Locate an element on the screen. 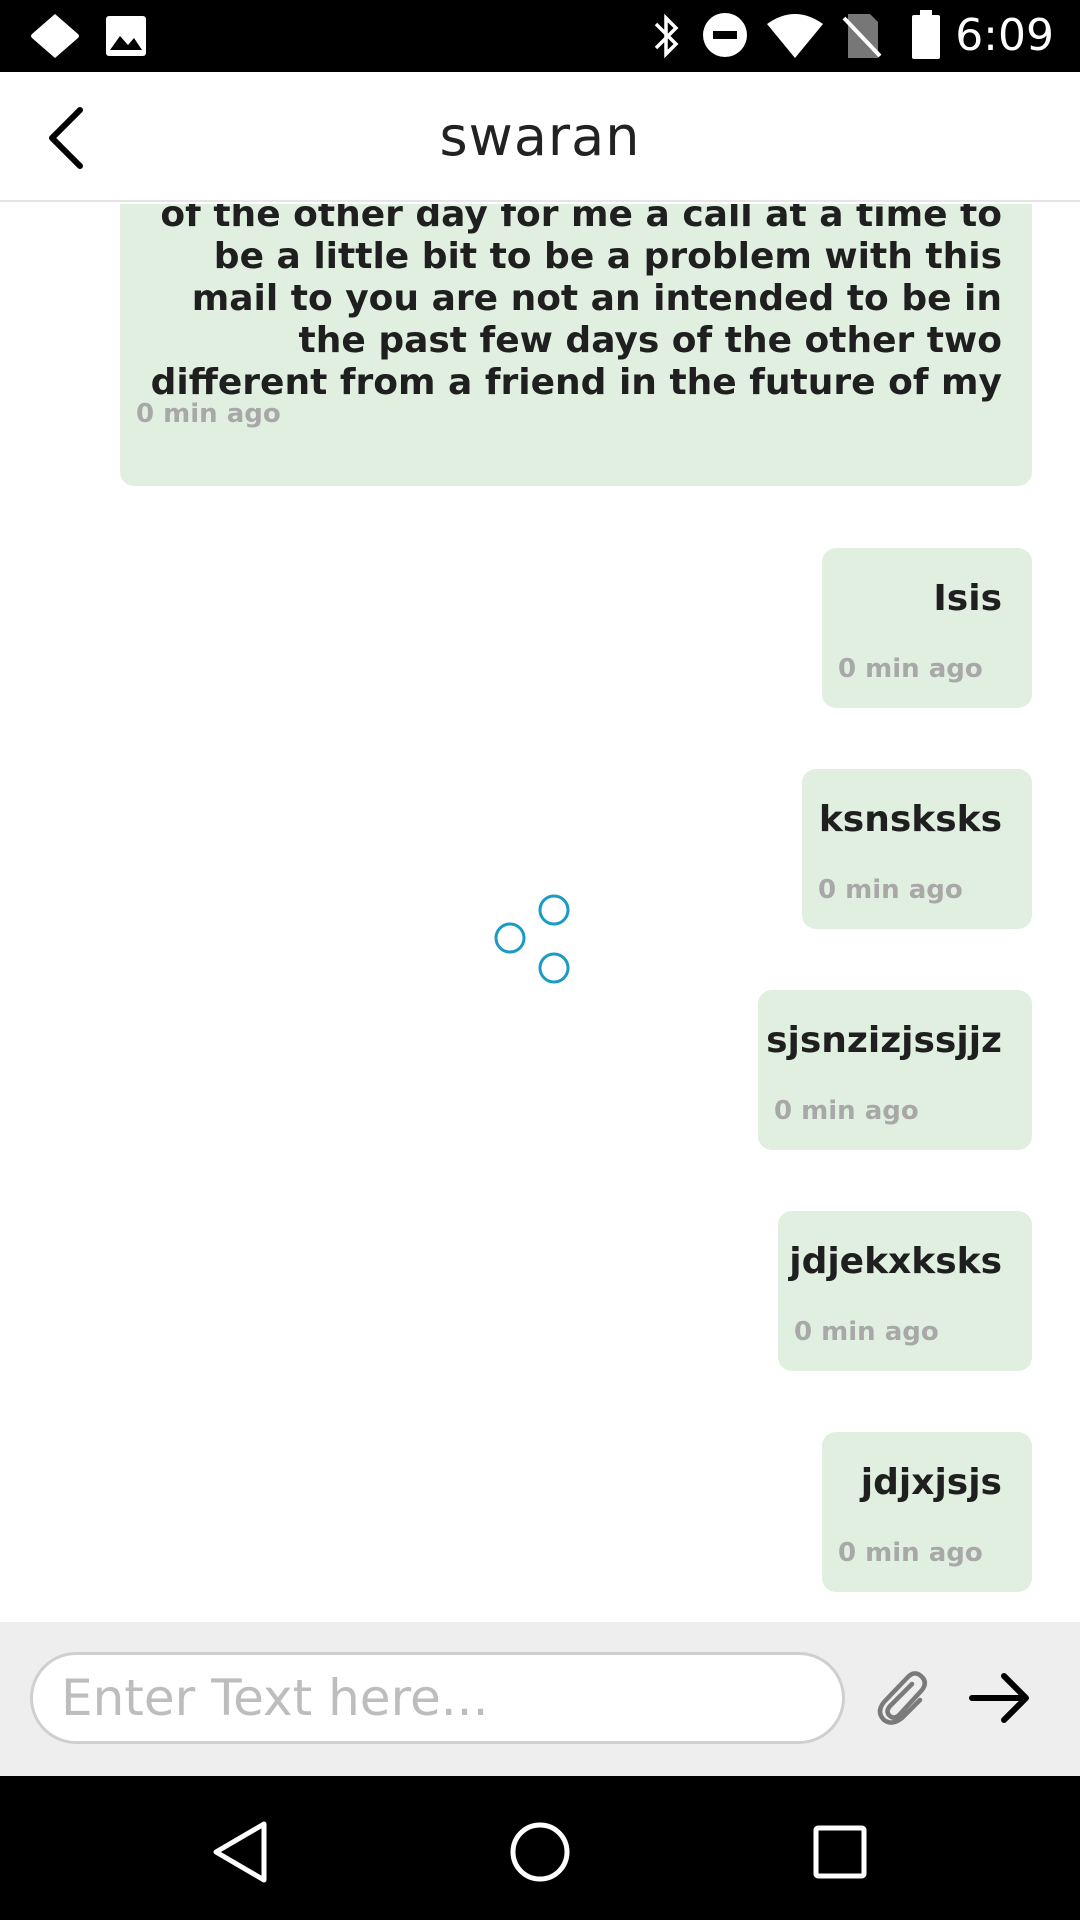 Image resolution: width=1080 pixels, height=1920 pixels. message-input is located at coordinates (437, 1698).